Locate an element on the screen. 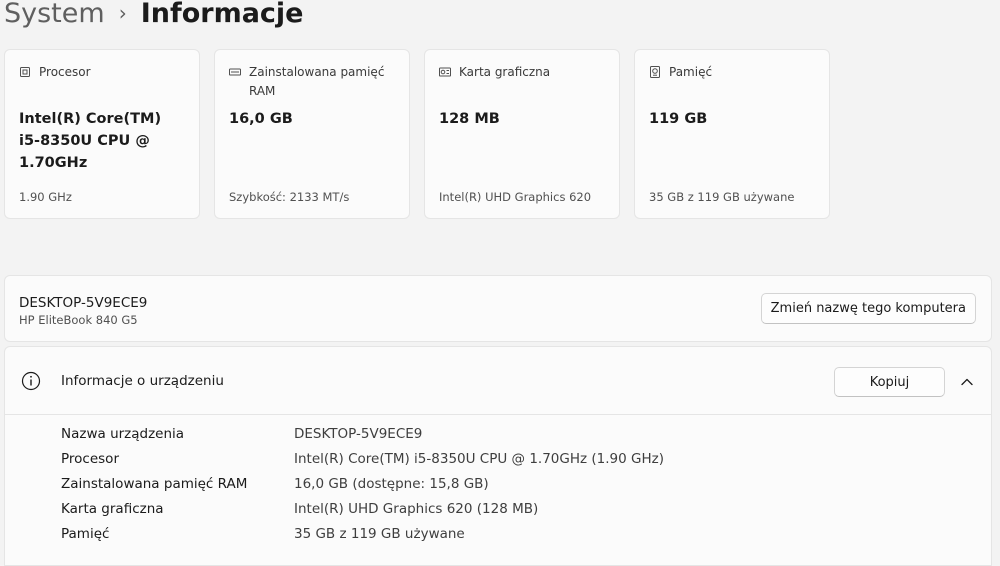  card-detail: 1.90 GHz is located at coordinates (45, 197).